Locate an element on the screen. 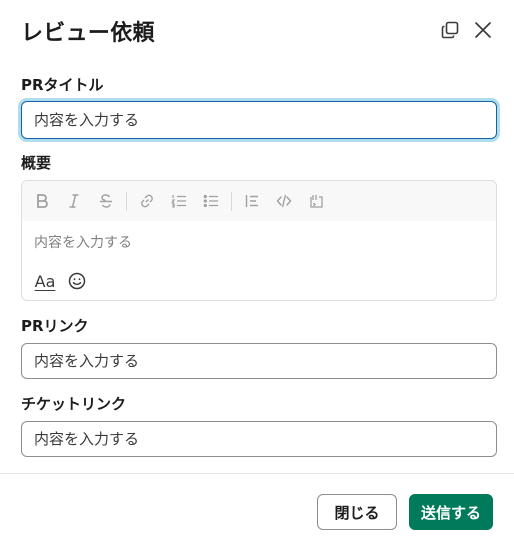  emoji-button is located at coordinates (77, 281).